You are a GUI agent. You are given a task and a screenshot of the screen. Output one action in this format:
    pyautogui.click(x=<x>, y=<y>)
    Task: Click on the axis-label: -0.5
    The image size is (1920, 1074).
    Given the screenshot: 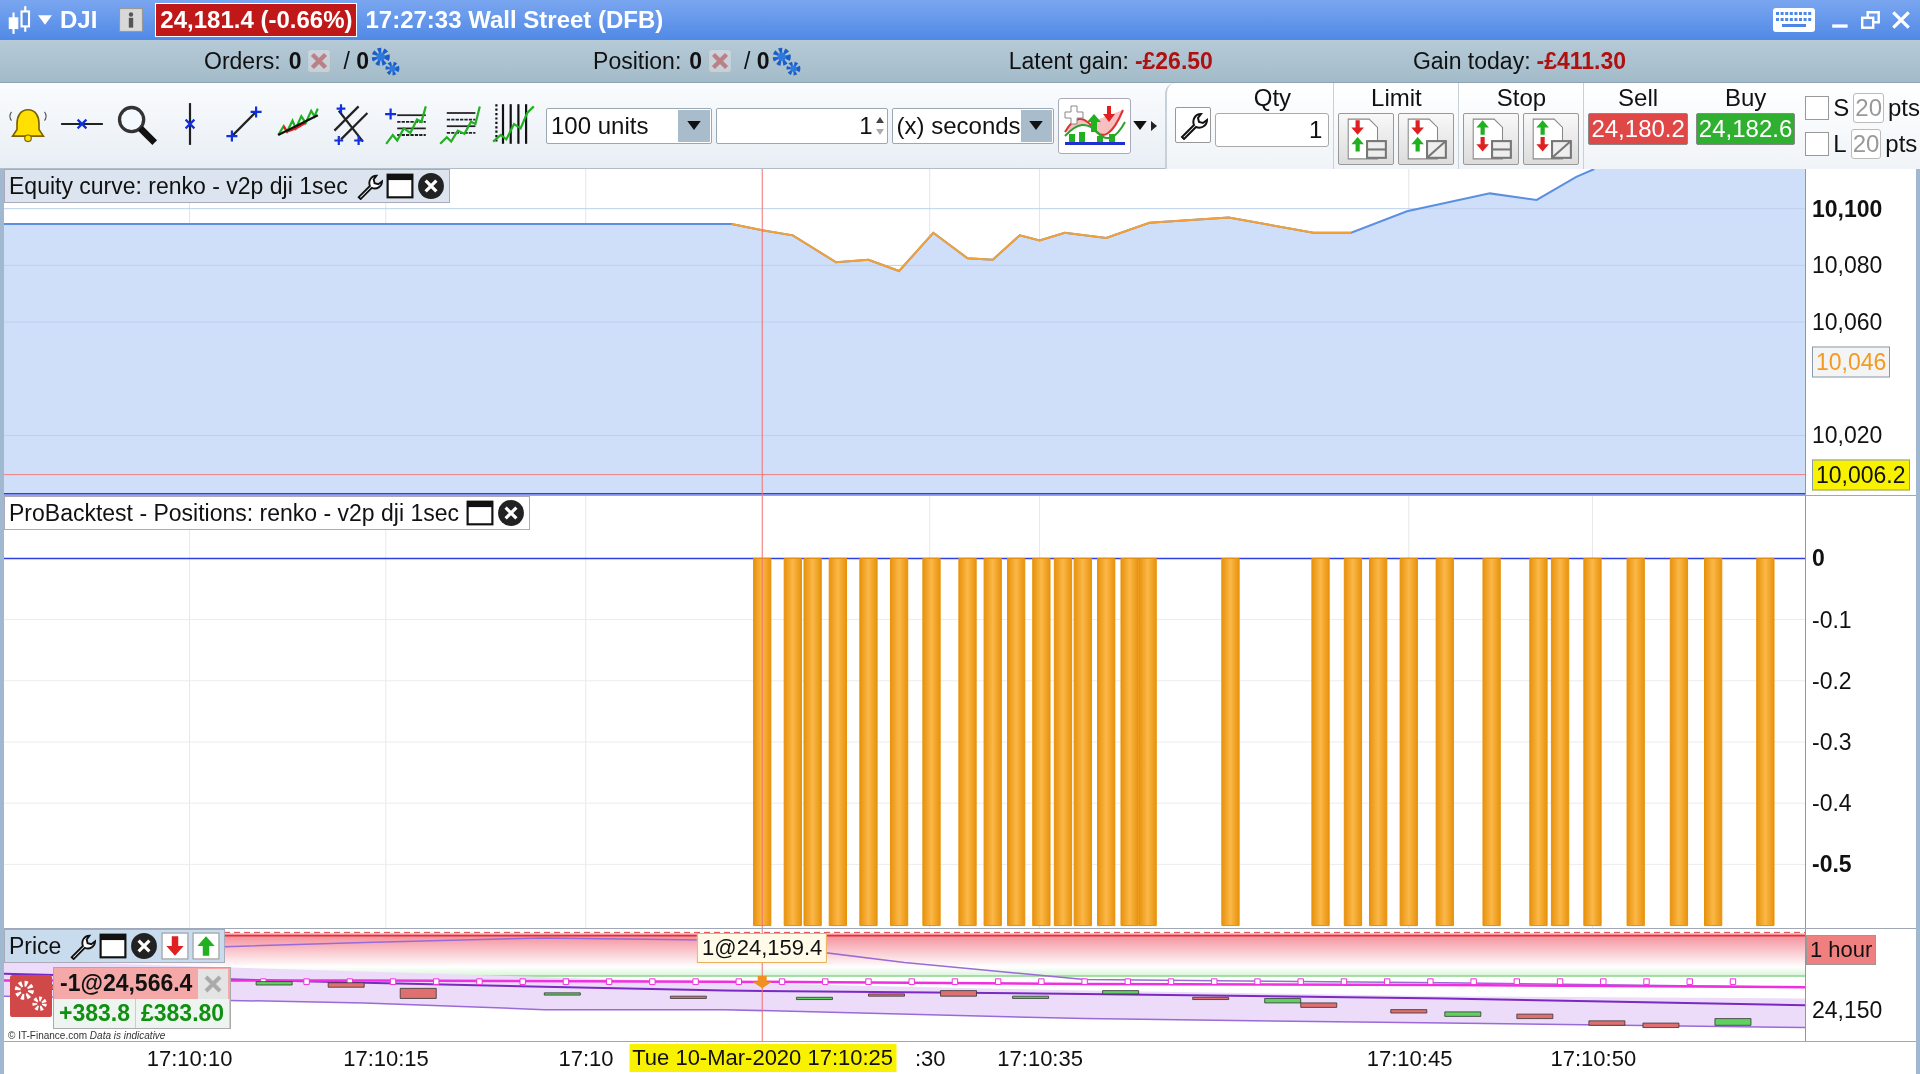 What is the action you would take?
    pyautogui.click(x=1832, y=864)
    